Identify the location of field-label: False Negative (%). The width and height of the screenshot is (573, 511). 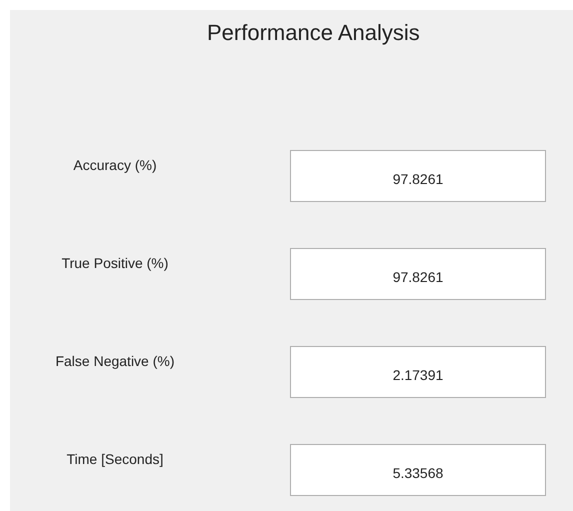
(115, 360).